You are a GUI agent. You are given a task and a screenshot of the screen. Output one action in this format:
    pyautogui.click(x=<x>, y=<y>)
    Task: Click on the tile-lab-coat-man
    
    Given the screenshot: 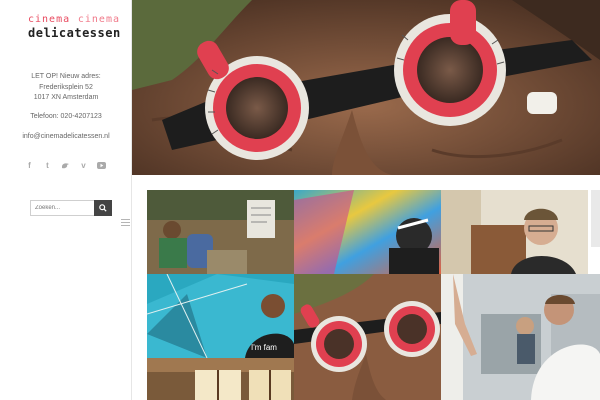 What is the action you would take?
    pyautogui.click(x=520, y=337)
    